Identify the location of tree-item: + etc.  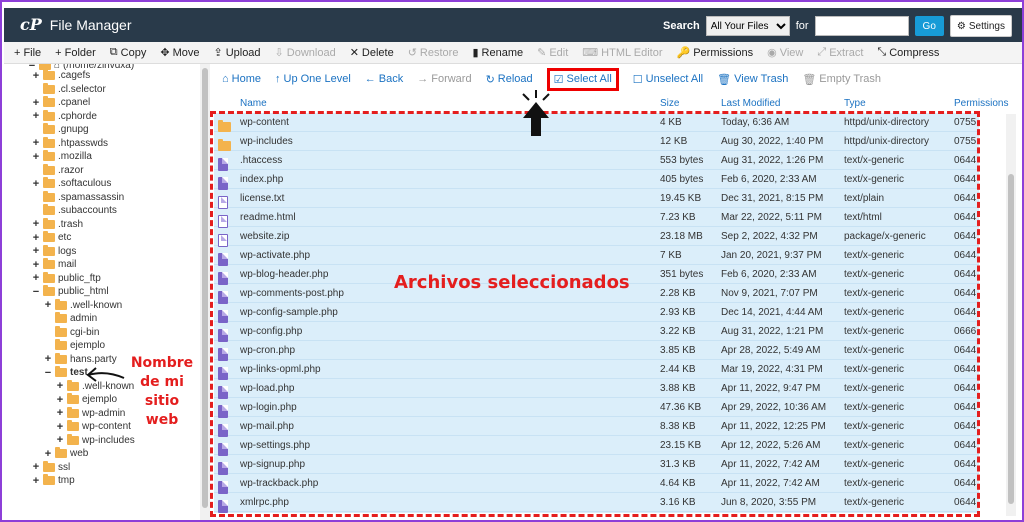
(51, 237).